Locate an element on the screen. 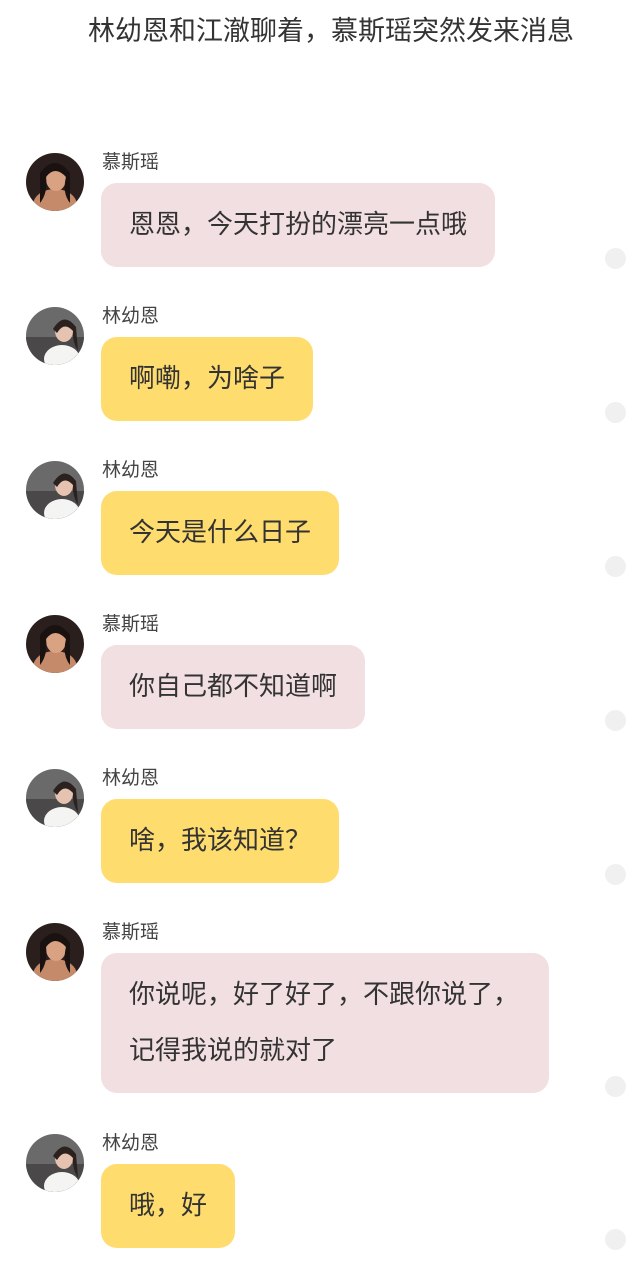 This screenshot has width=640, height=1280. message-bubble: 你说呢，好了好了，不跟你说了，记得我说的就对了 is located at coordinates (325, 1023).